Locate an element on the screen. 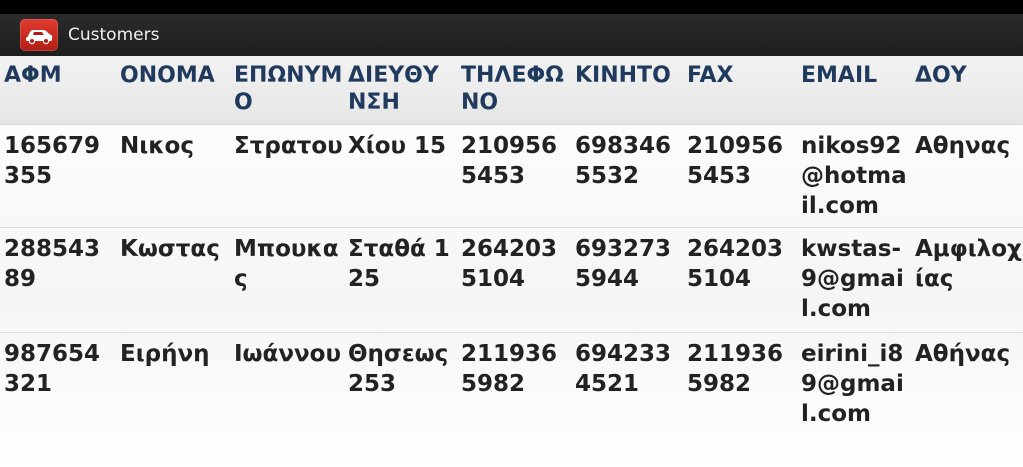 The image size is (1023, 467). status-bar is located at coordinates (511, 7).